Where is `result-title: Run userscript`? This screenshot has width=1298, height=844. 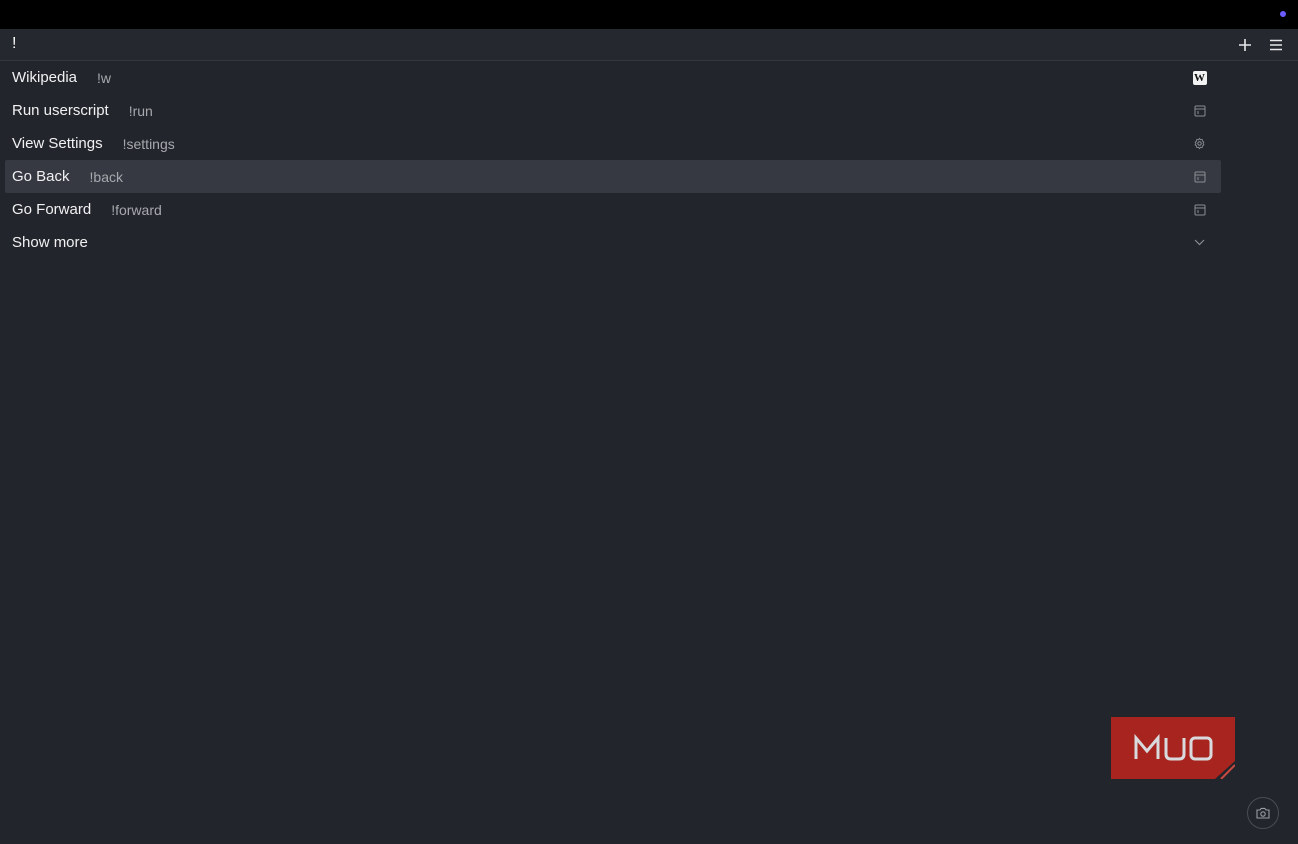 result-title: Run userscript is located at coordinates (60, 110).